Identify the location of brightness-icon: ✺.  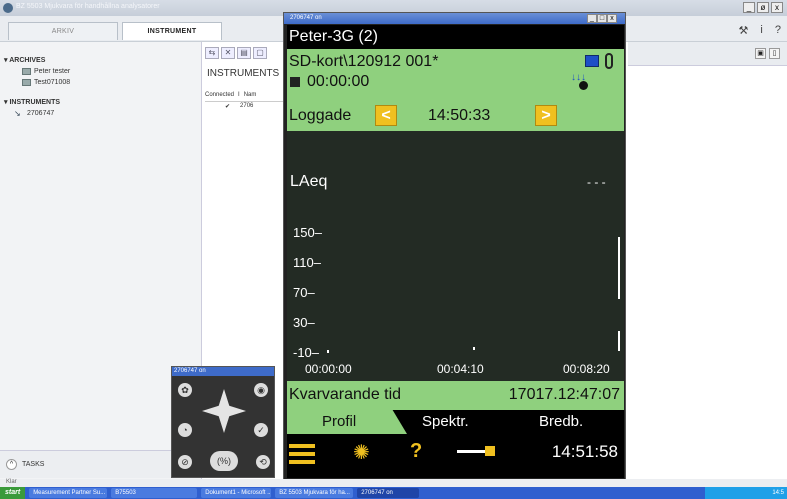
(361, 452).